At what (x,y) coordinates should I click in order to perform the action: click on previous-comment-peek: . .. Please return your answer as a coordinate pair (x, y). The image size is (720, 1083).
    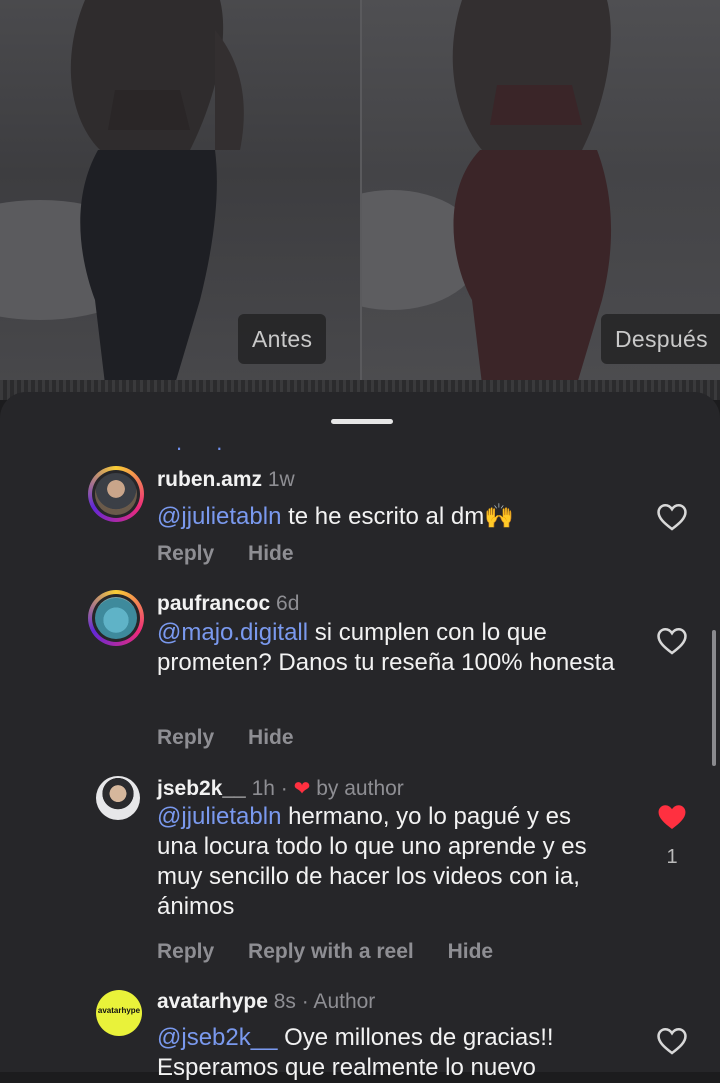
    Looking at the image, I should click on (206, 442).